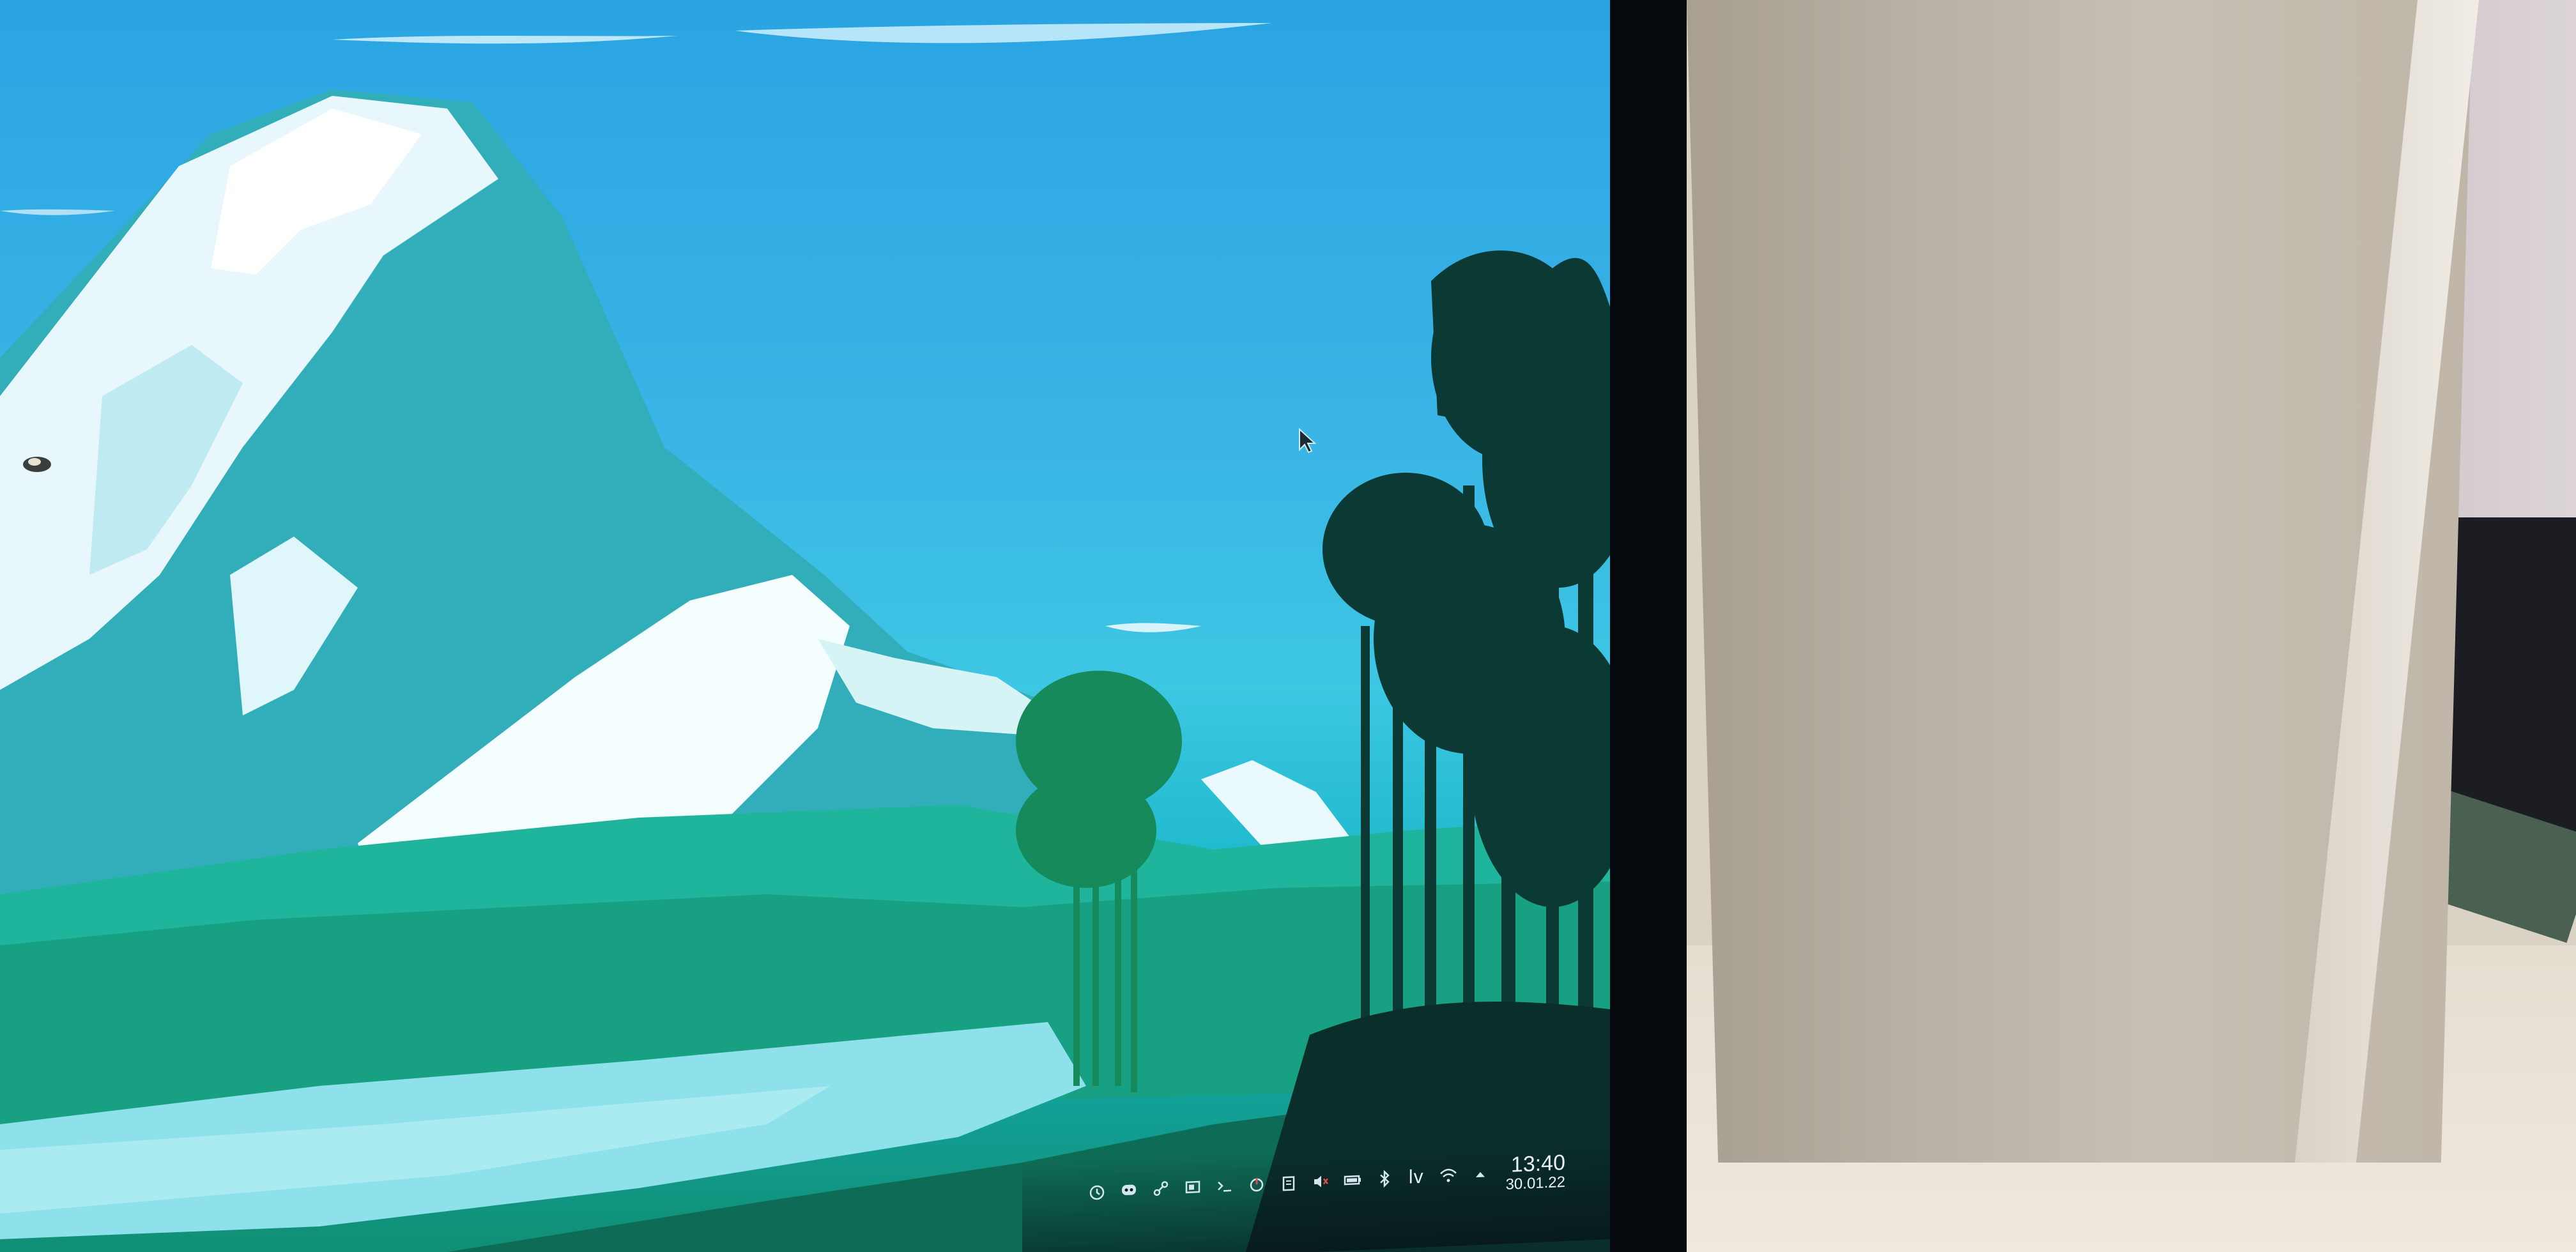  Describe the element at coordinates (1193, 1187) in the screenshot. I see `window-icon` at that location.